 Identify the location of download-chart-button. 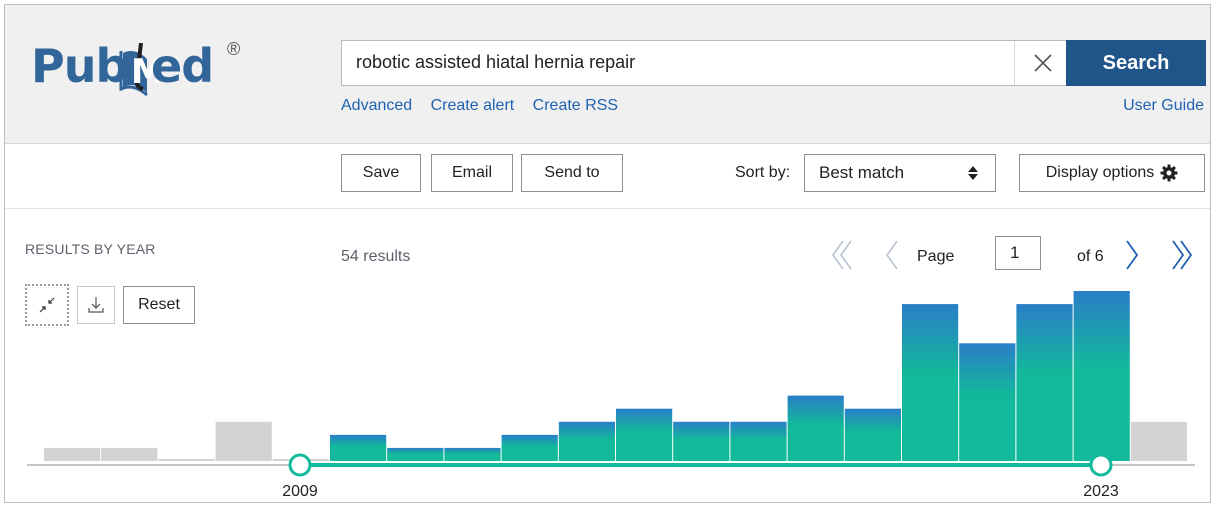
(96, 305).